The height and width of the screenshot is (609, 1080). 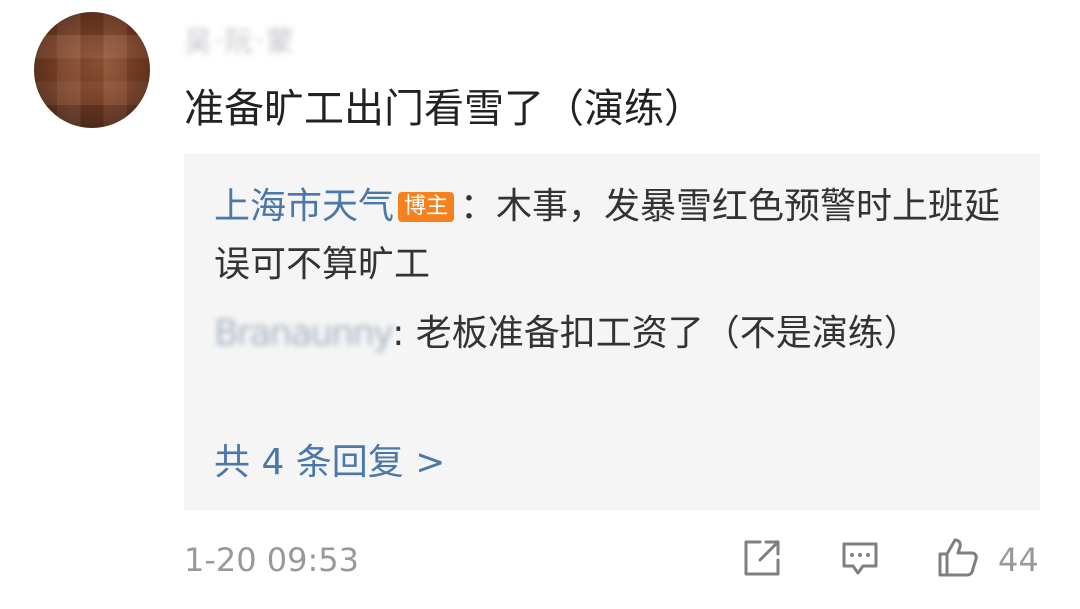 What do you see at coordinates (304, 333) in the screenshot?
I see `reply-username: Branaunny` at bounding box center [304, 333].